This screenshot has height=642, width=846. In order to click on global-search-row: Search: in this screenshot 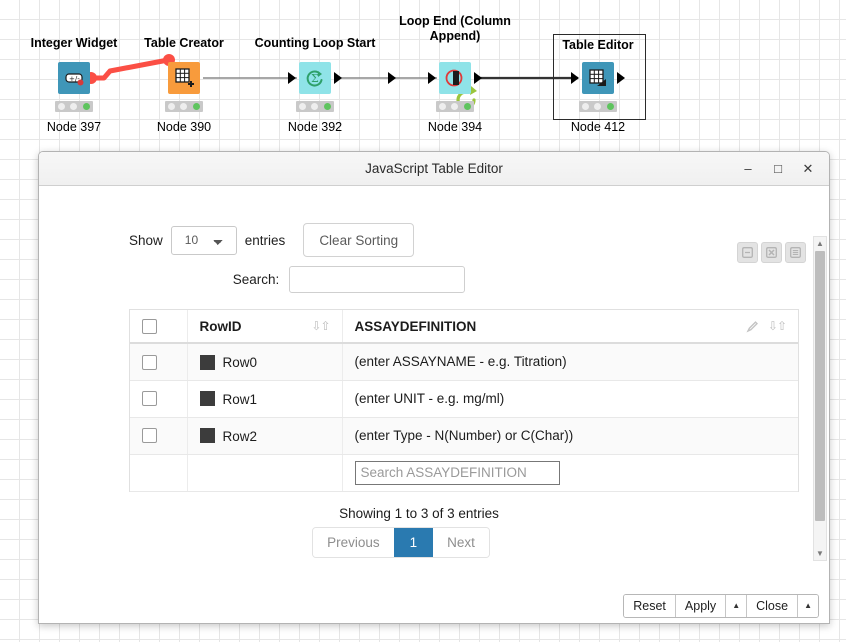, I will do `click(418, 279)`.